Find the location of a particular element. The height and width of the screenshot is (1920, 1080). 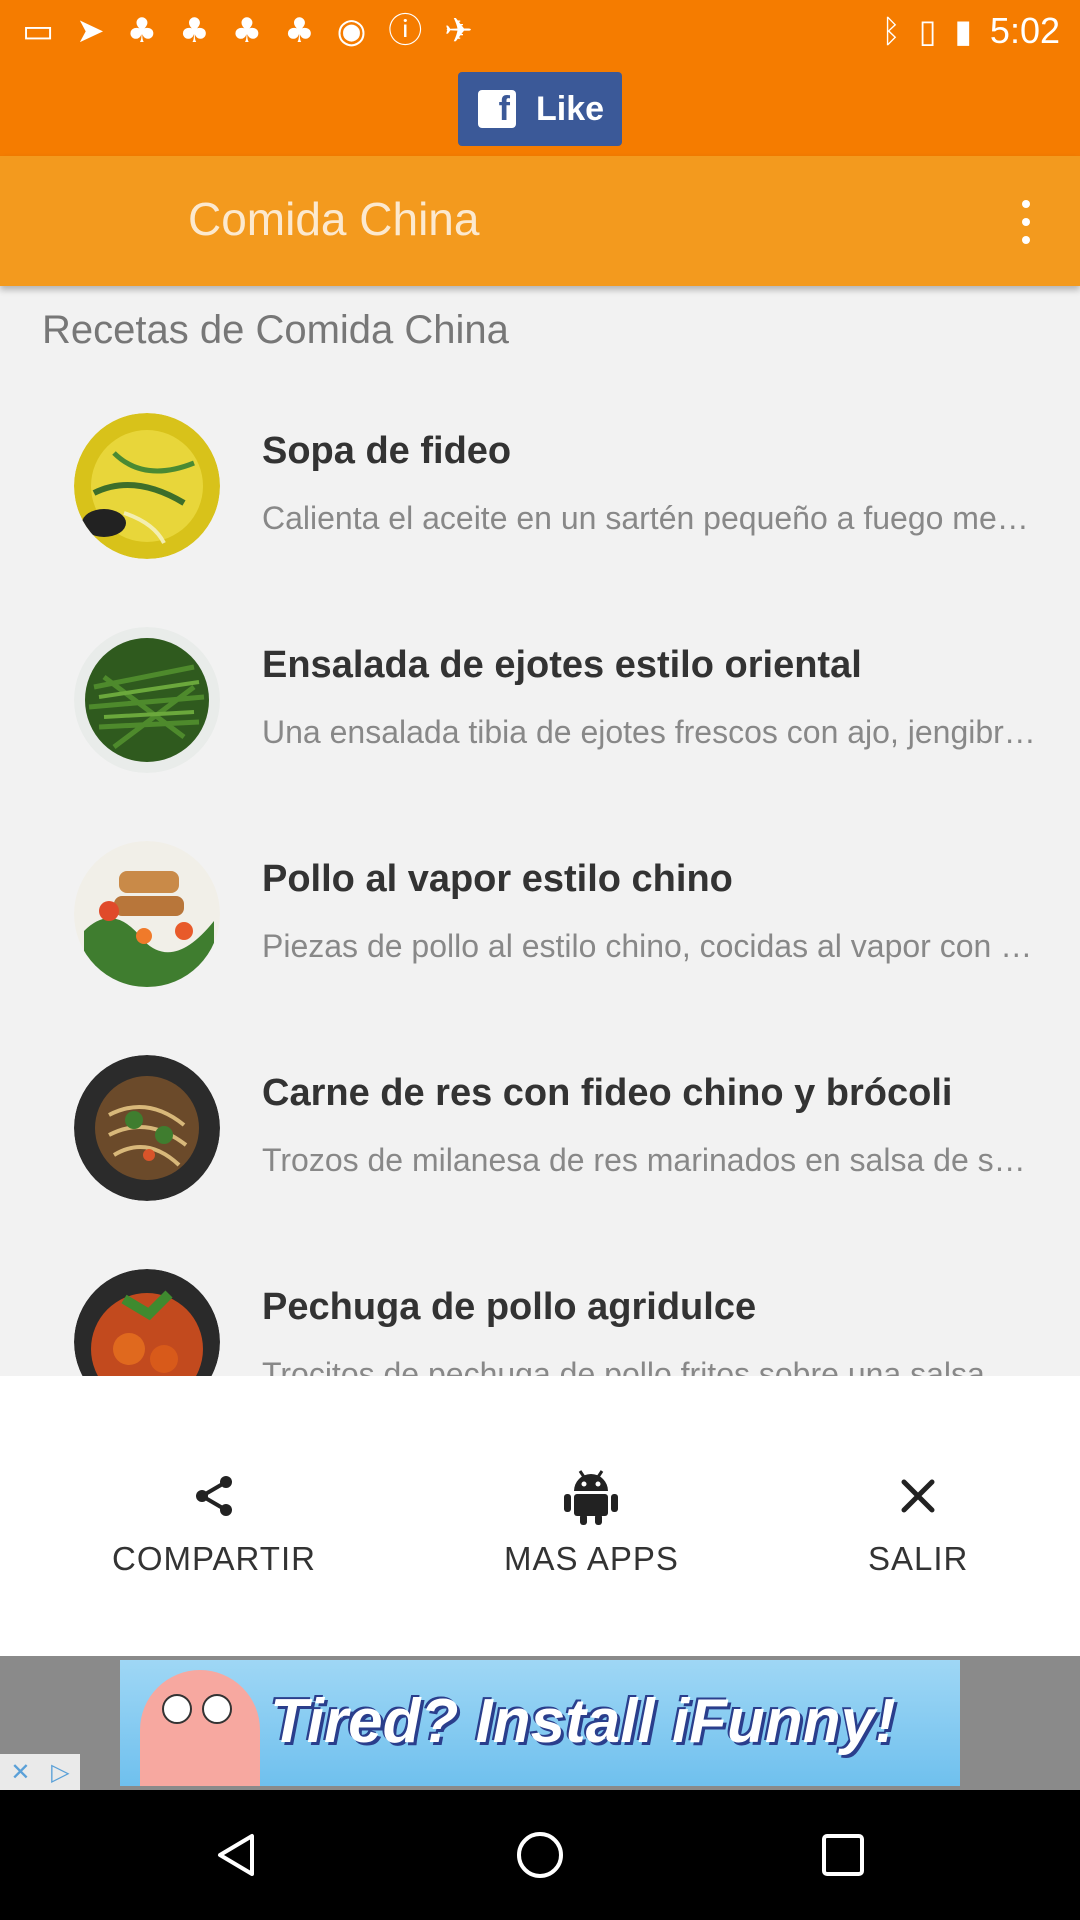

status-left-icons: ▭ ➤ ♣ ♣ ♣ ♣ ◉ ⓘ ✈ is located at coordinates (247, 31).